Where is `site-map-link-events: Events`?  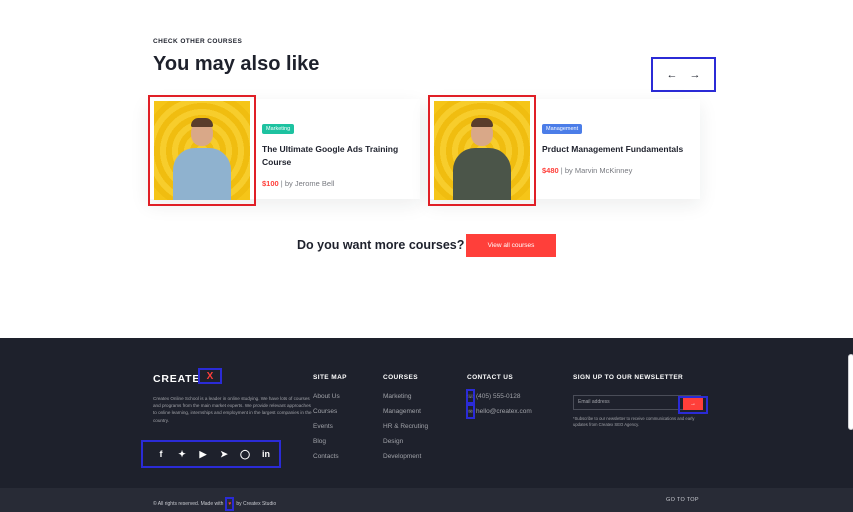 site-map-link-events: Events is located at coordinates (330, 426).